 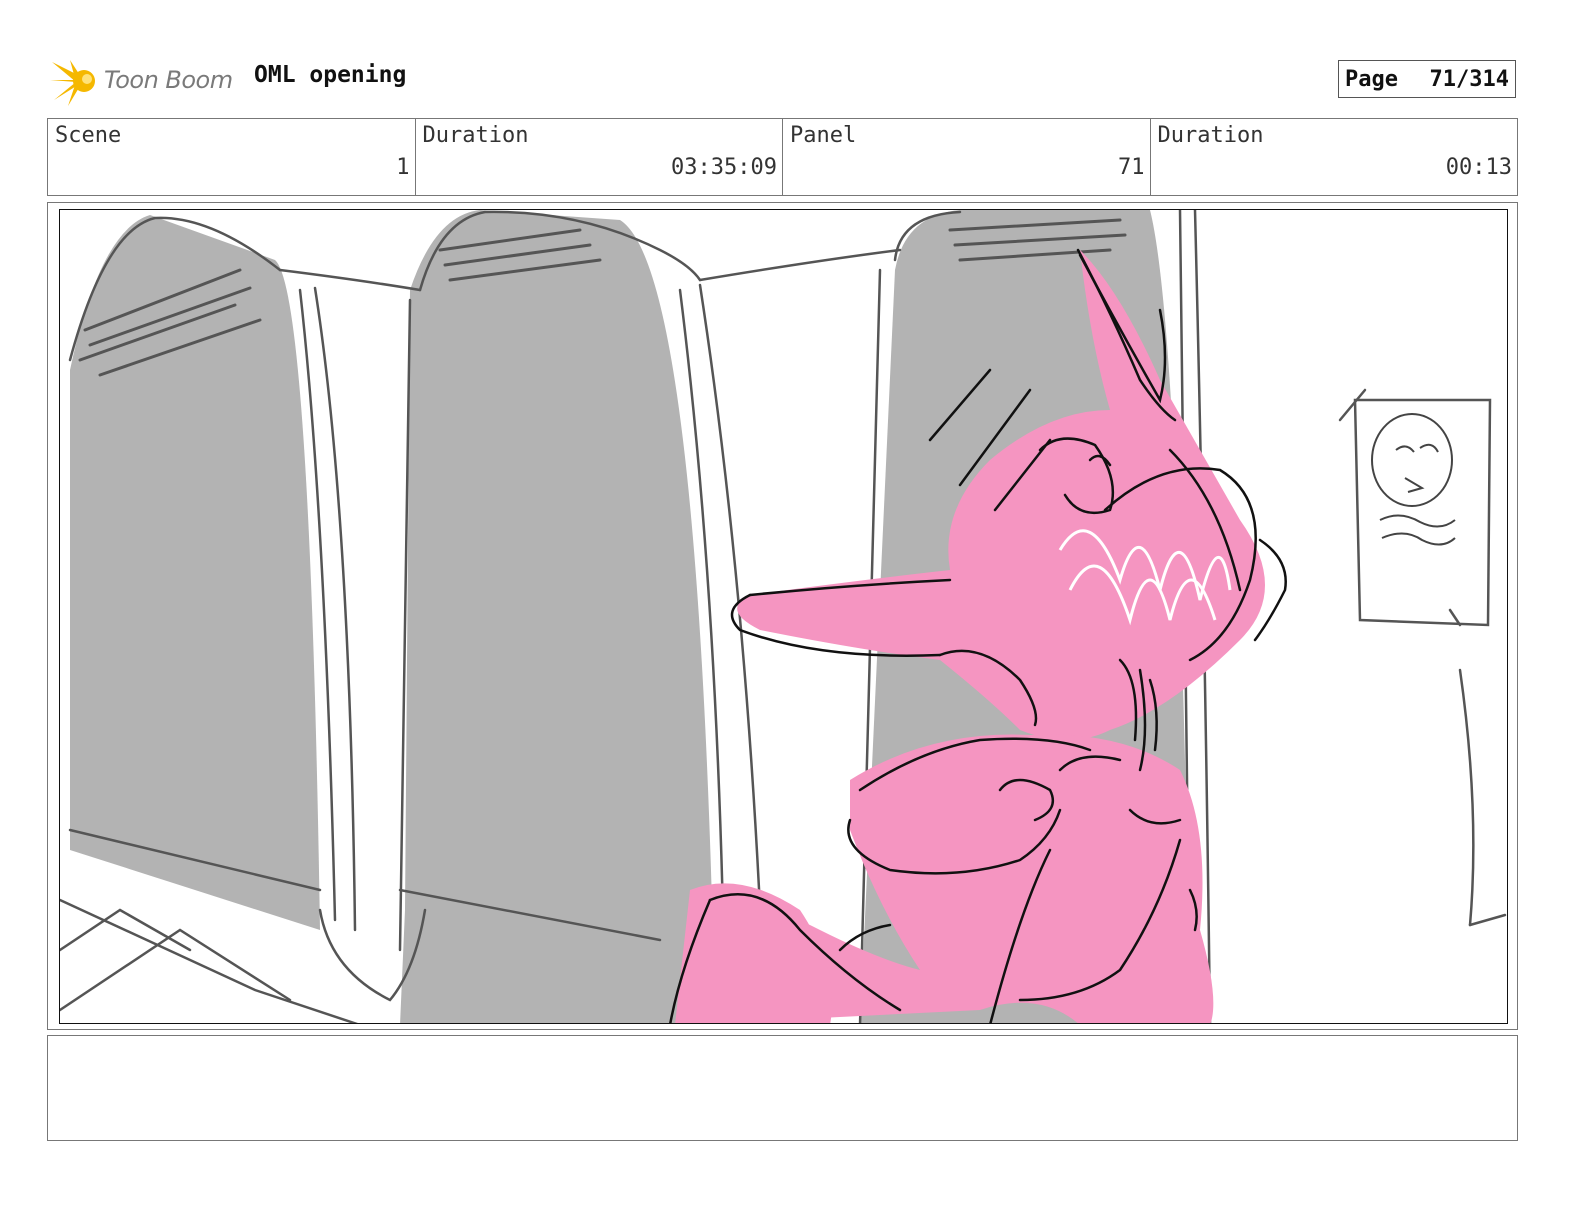 What do you see at coordinates (1334, 157) in the screenshot?
I see `panel-duration-cell: Duration 00:13` at bounding box center [1334, 157].